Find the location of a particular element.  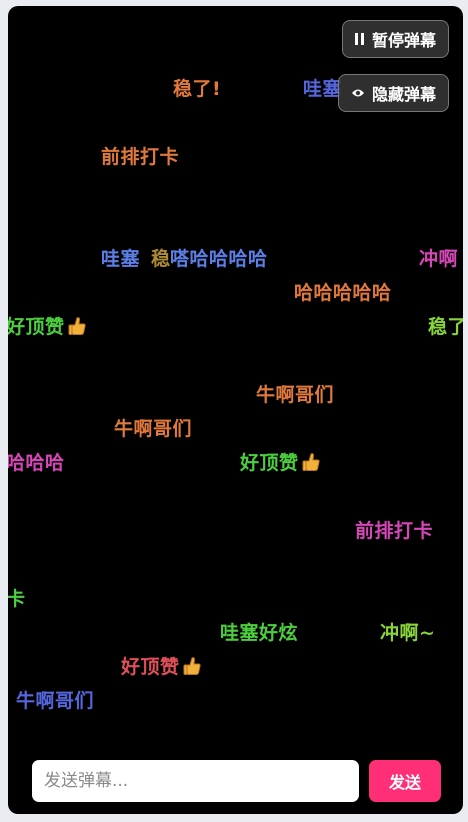

eye-icon is located at coordinates (358, 93).